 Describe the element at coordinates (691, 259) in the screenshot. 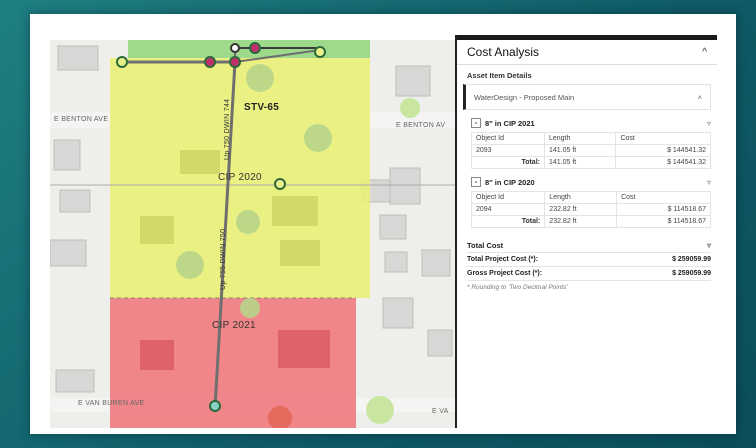

I see `total-project-cost-value: $ 259059.99` at that location.